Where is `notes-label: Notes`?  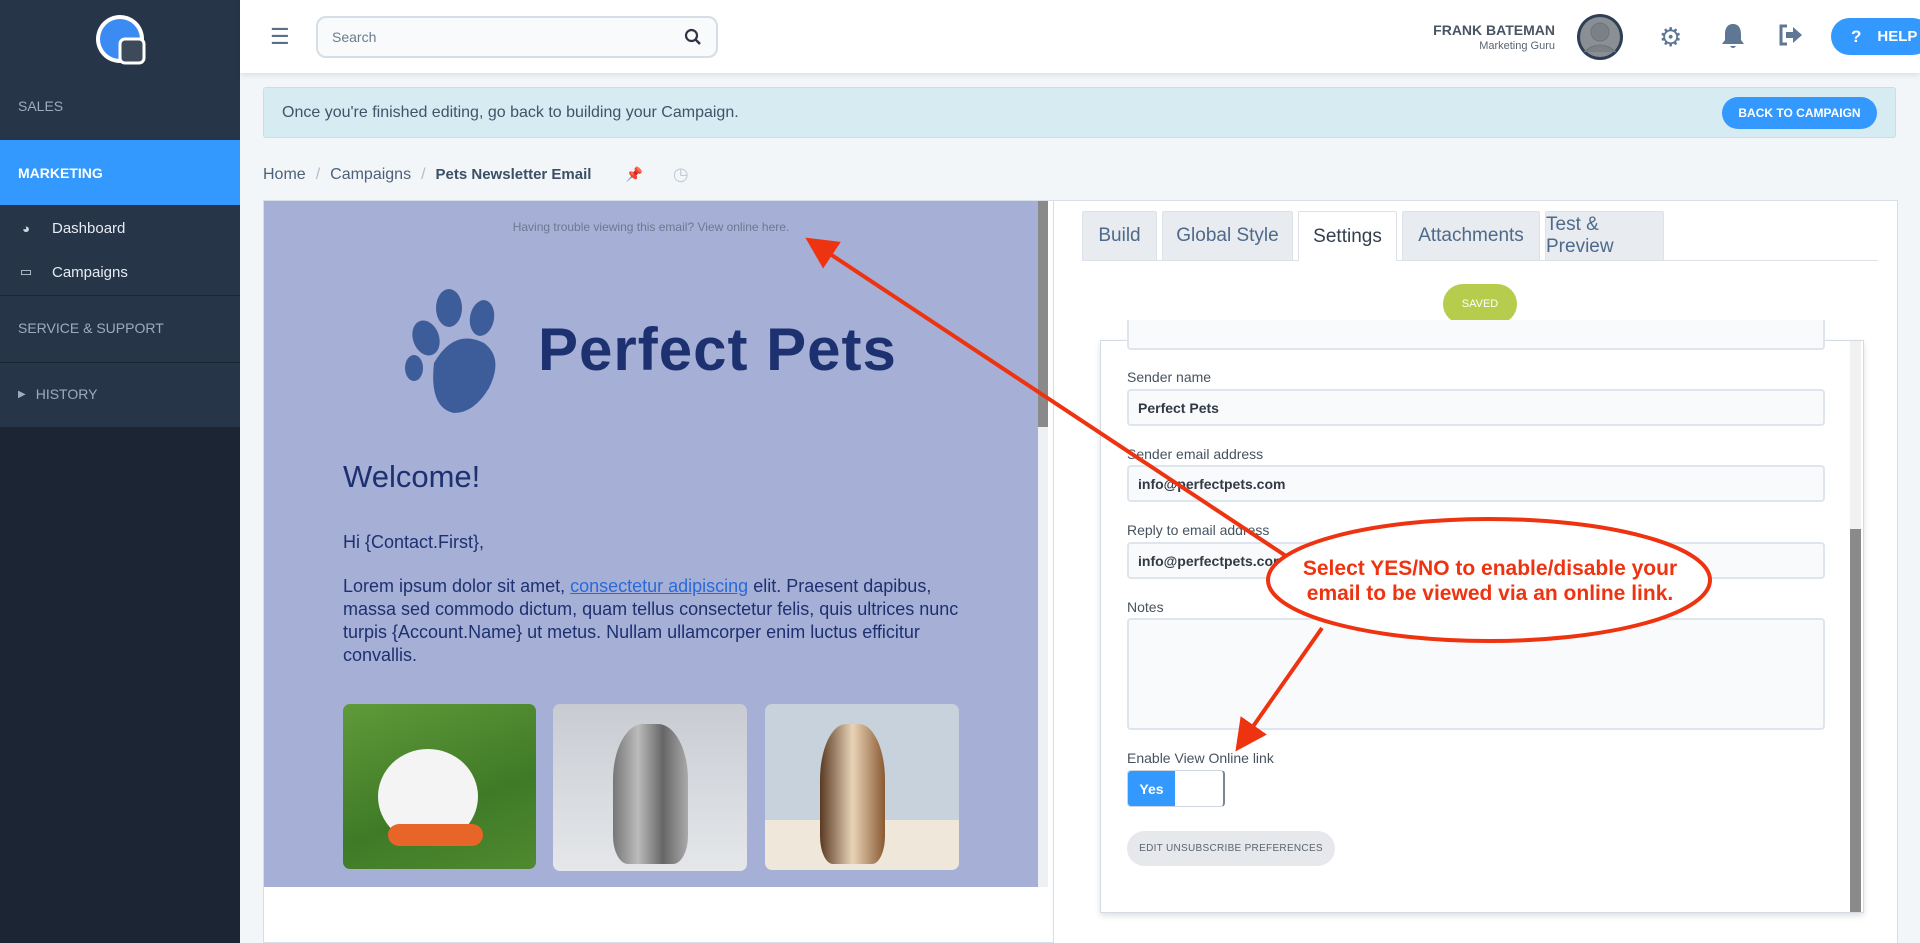 notes-label: Notes is located at coordinates (1145, 607).